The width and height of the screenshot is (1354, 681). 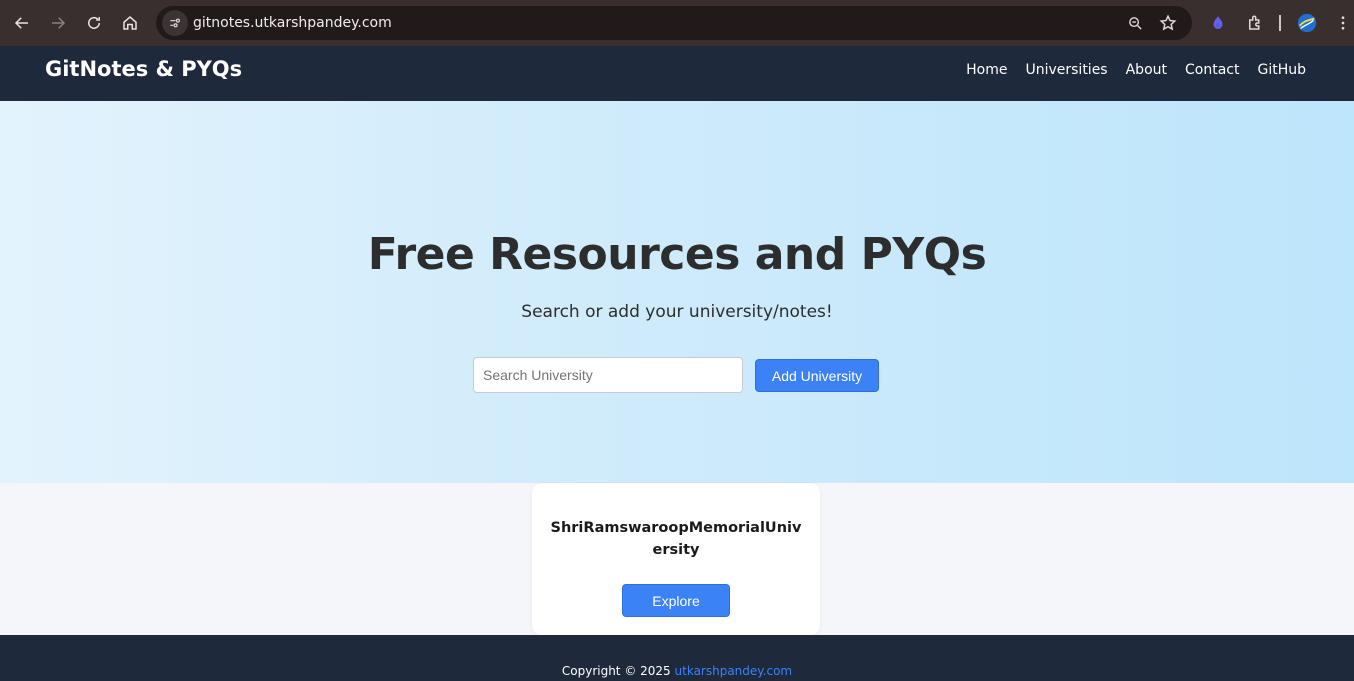 What do you see at coordinates (676, 539) in the screenshot?
I see `university-name: ShriRamswaroopMemorialUniversity` at bounding box center [676, 539].